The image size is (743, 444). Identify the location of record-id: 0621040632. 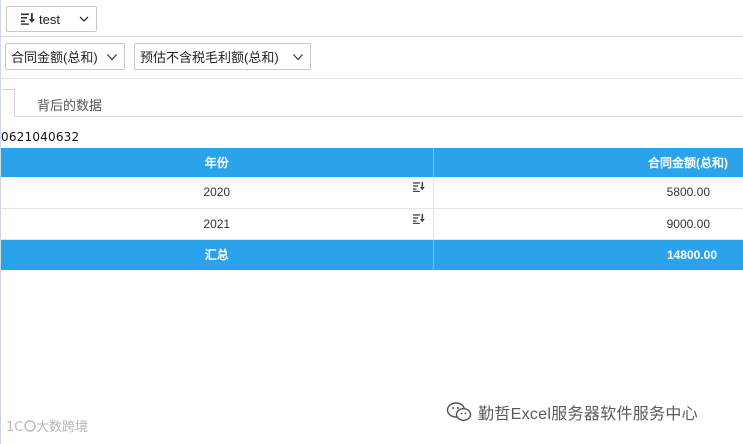
(40, 137).